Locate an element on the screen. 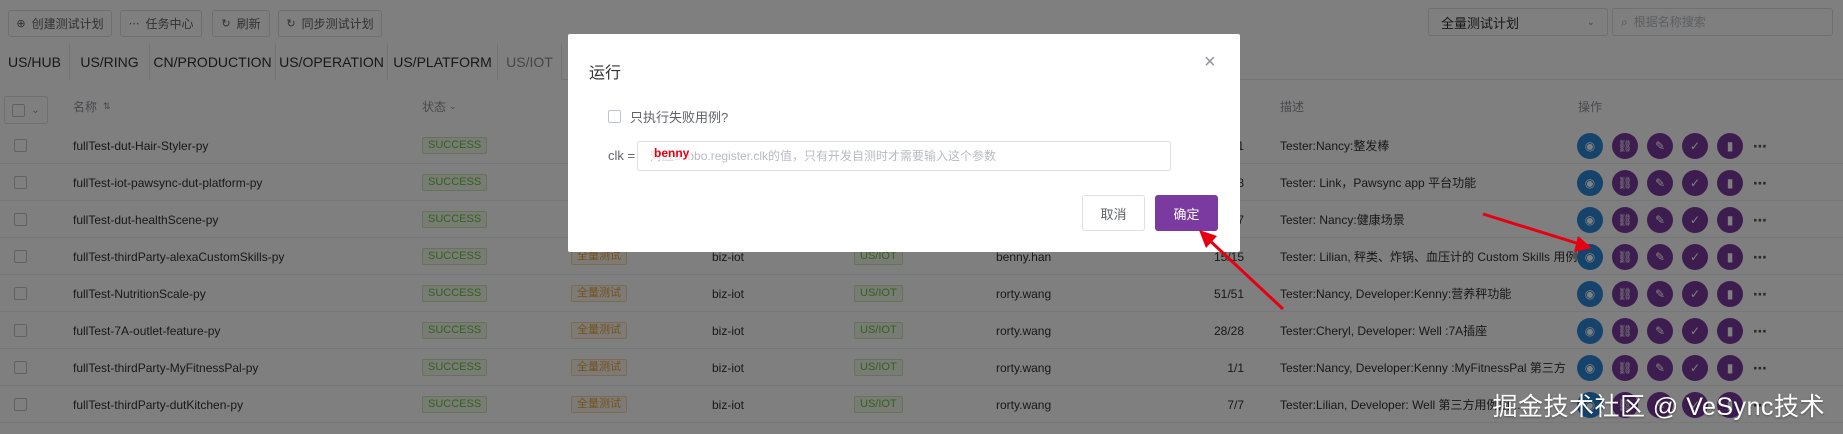 Image resolution: width=1843 pixels, height=434 pixels. clk-annotation: benny is located at coordinates (672, 153).